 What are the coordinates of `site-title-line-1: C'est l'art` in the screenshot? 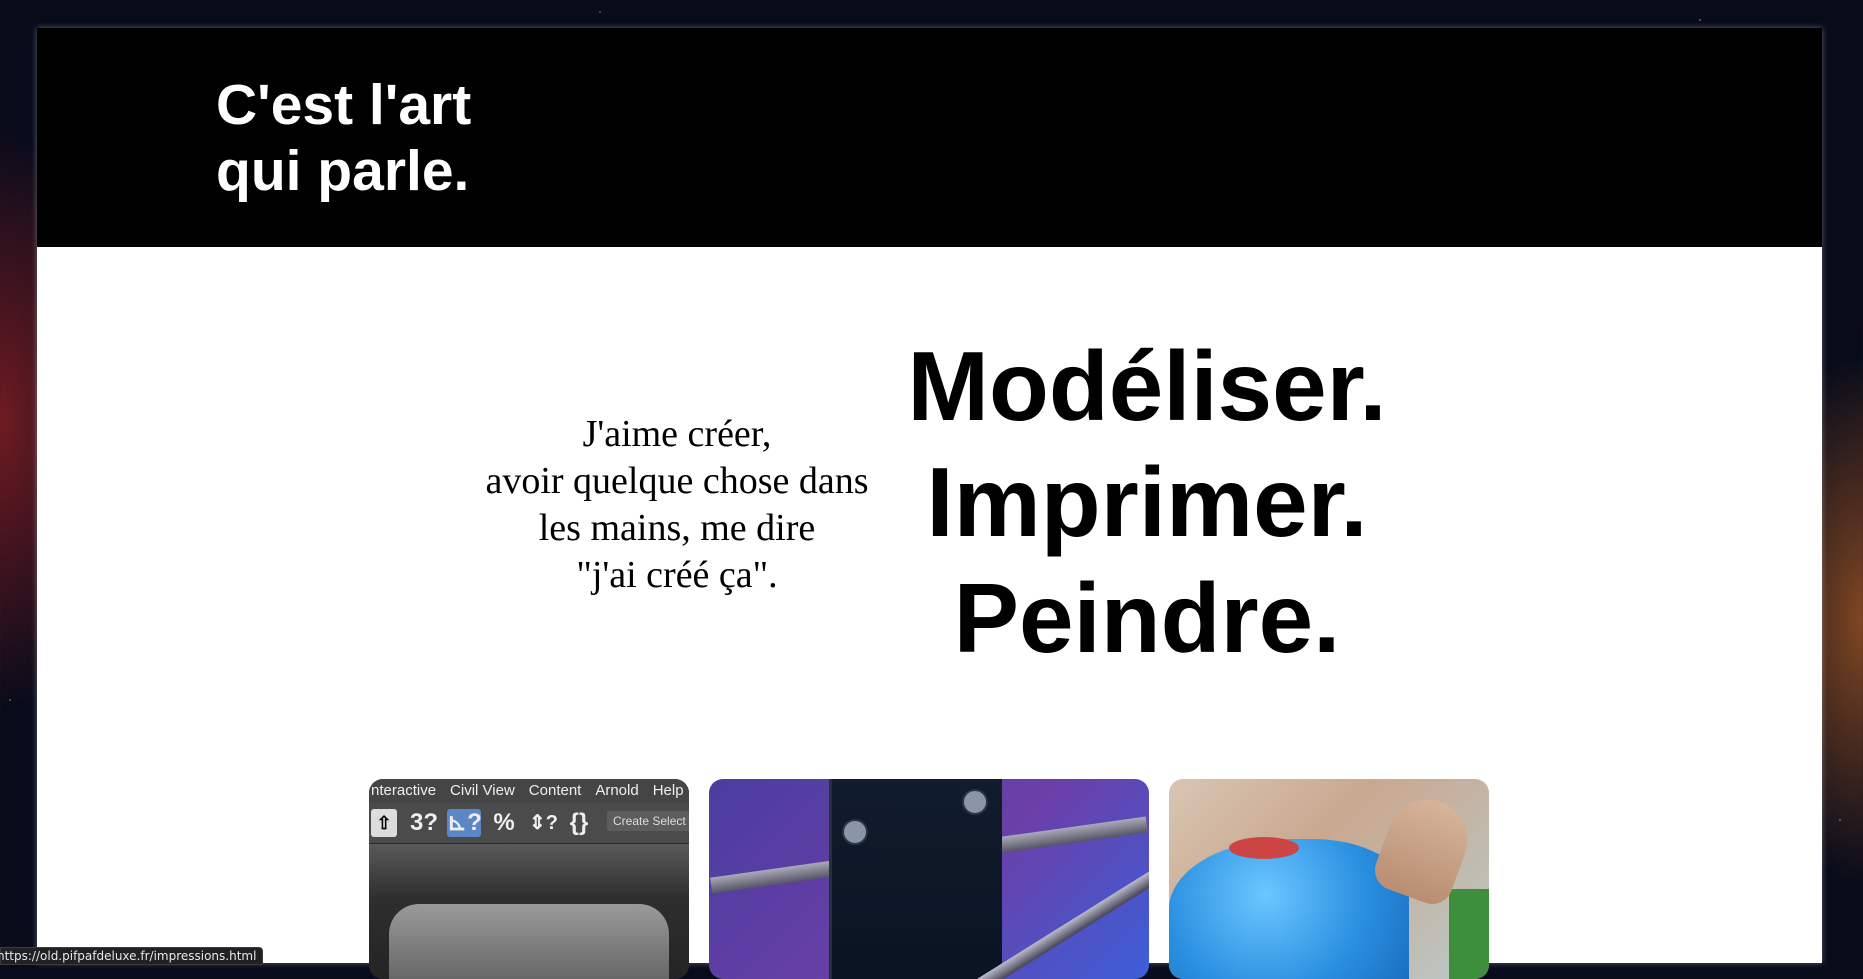 It's located at (344, 105).